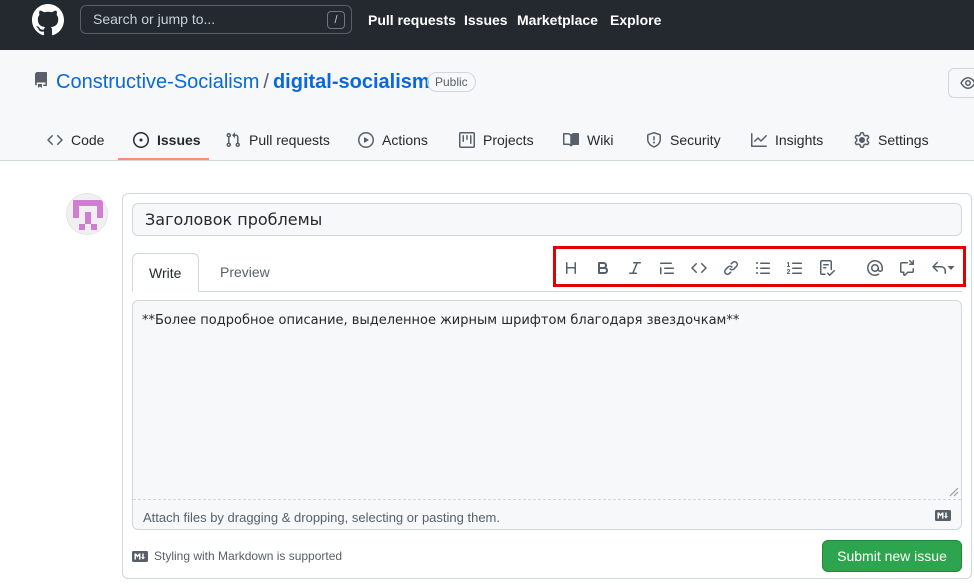 This screenshot has height=585, width=974. I want to click on repo-owner-link: Constructive-Socialism, so click(157, 82).